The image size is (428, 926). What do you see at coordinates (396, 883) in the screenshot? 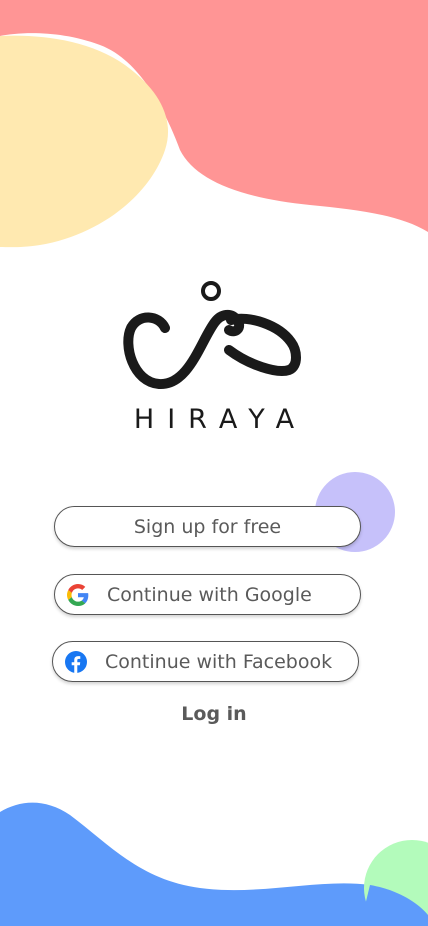
I see `green-circle` at bounding box center [396, 883].